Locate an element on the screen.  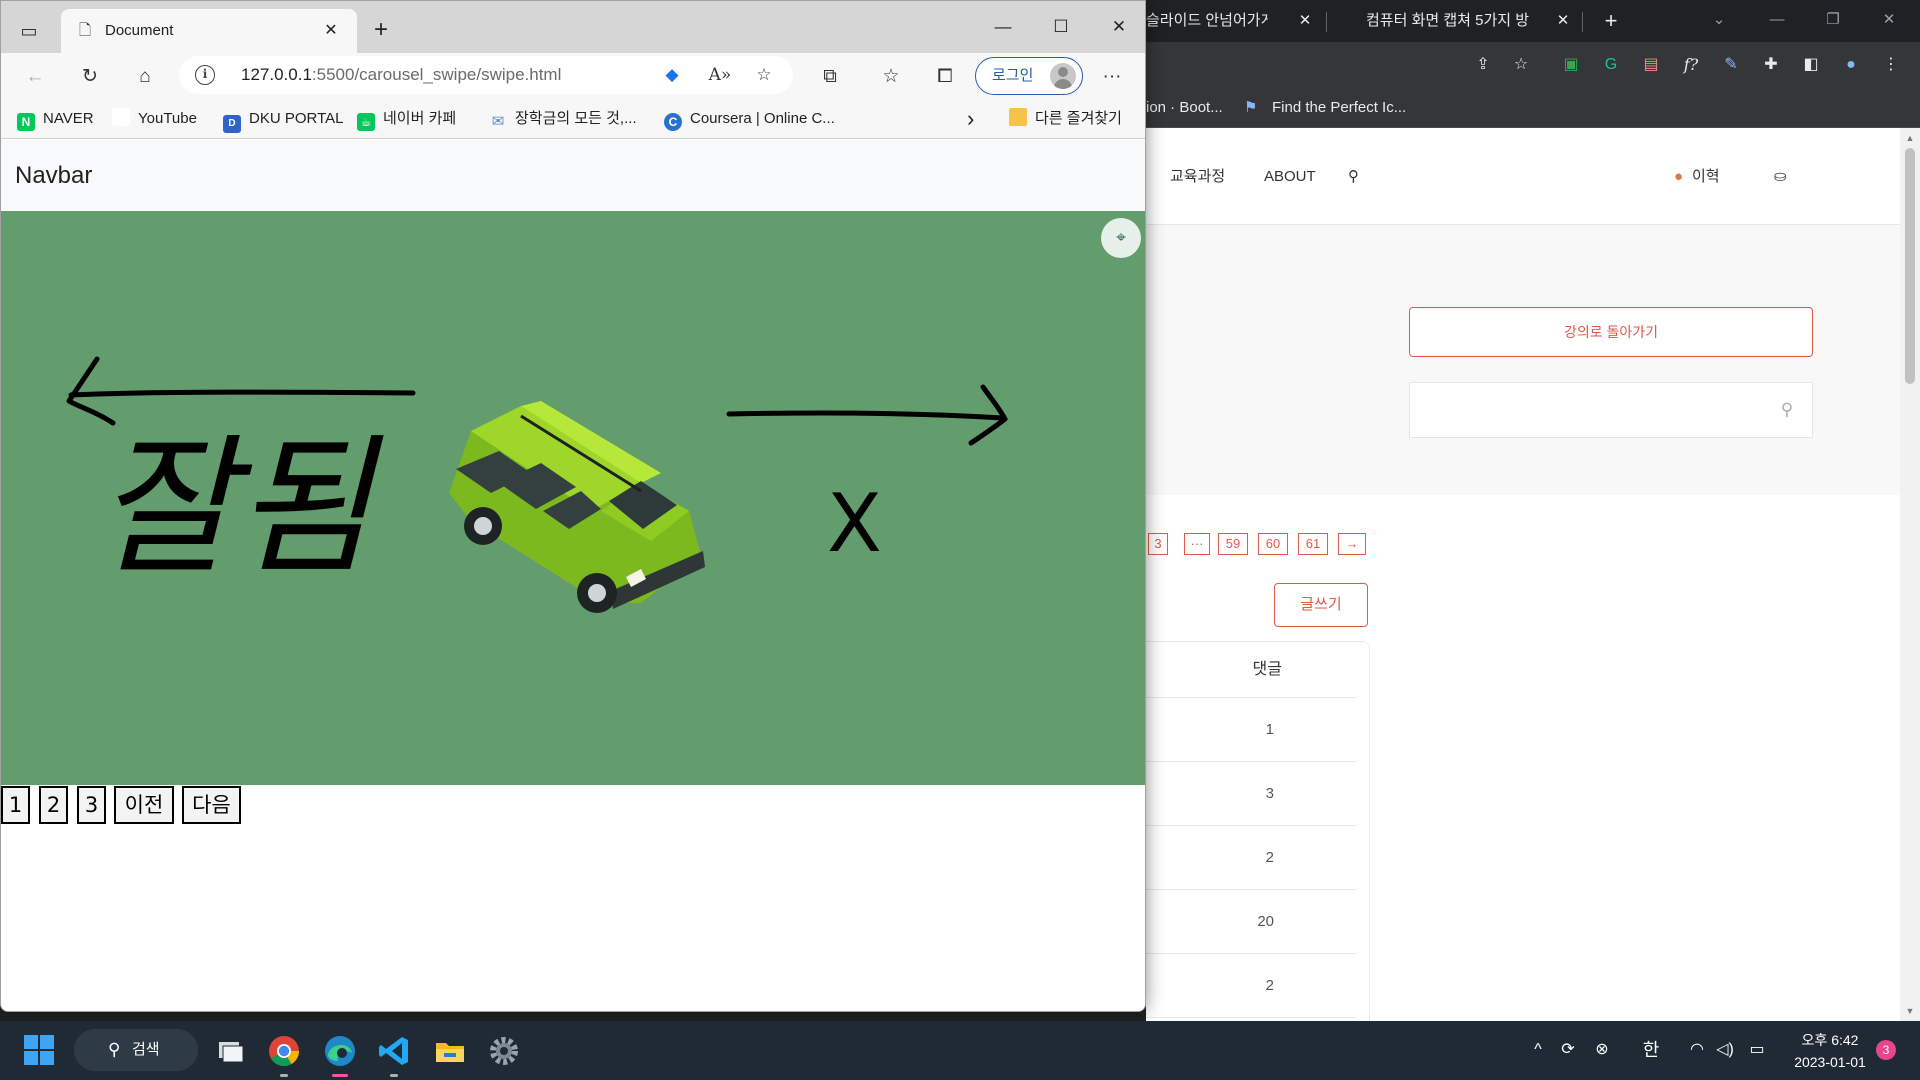
extension-green-icon: ▣ is located at coordinates (1571, 65).